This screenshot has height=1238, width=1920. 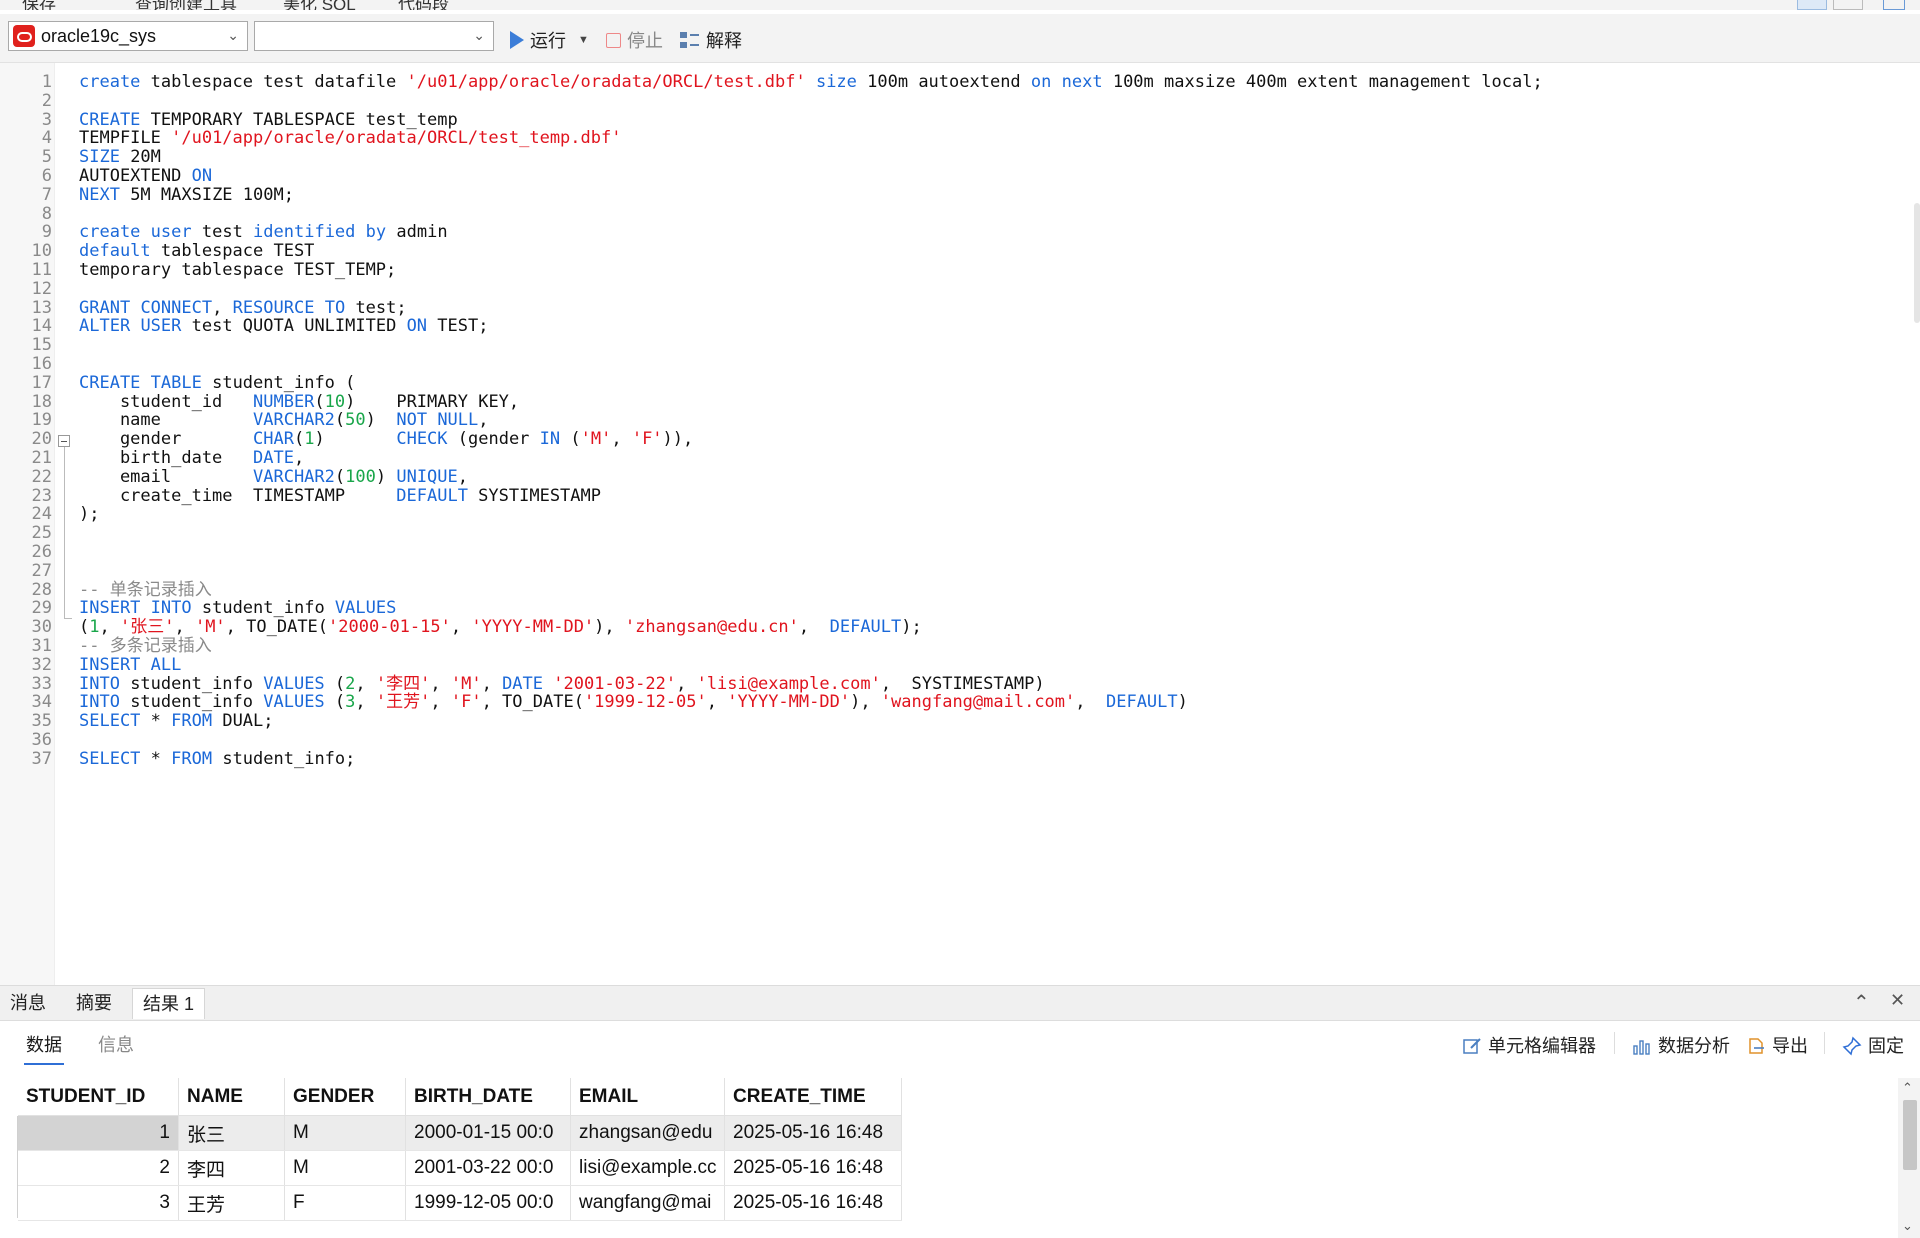 I want to click on code-text: *, so click(x=156, y=758).